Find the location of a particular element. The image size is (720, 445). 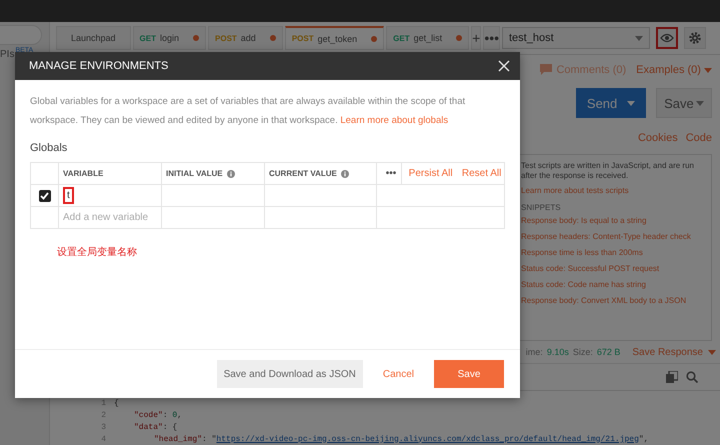

section-heading: Globals is located at coordinates (49, 148).